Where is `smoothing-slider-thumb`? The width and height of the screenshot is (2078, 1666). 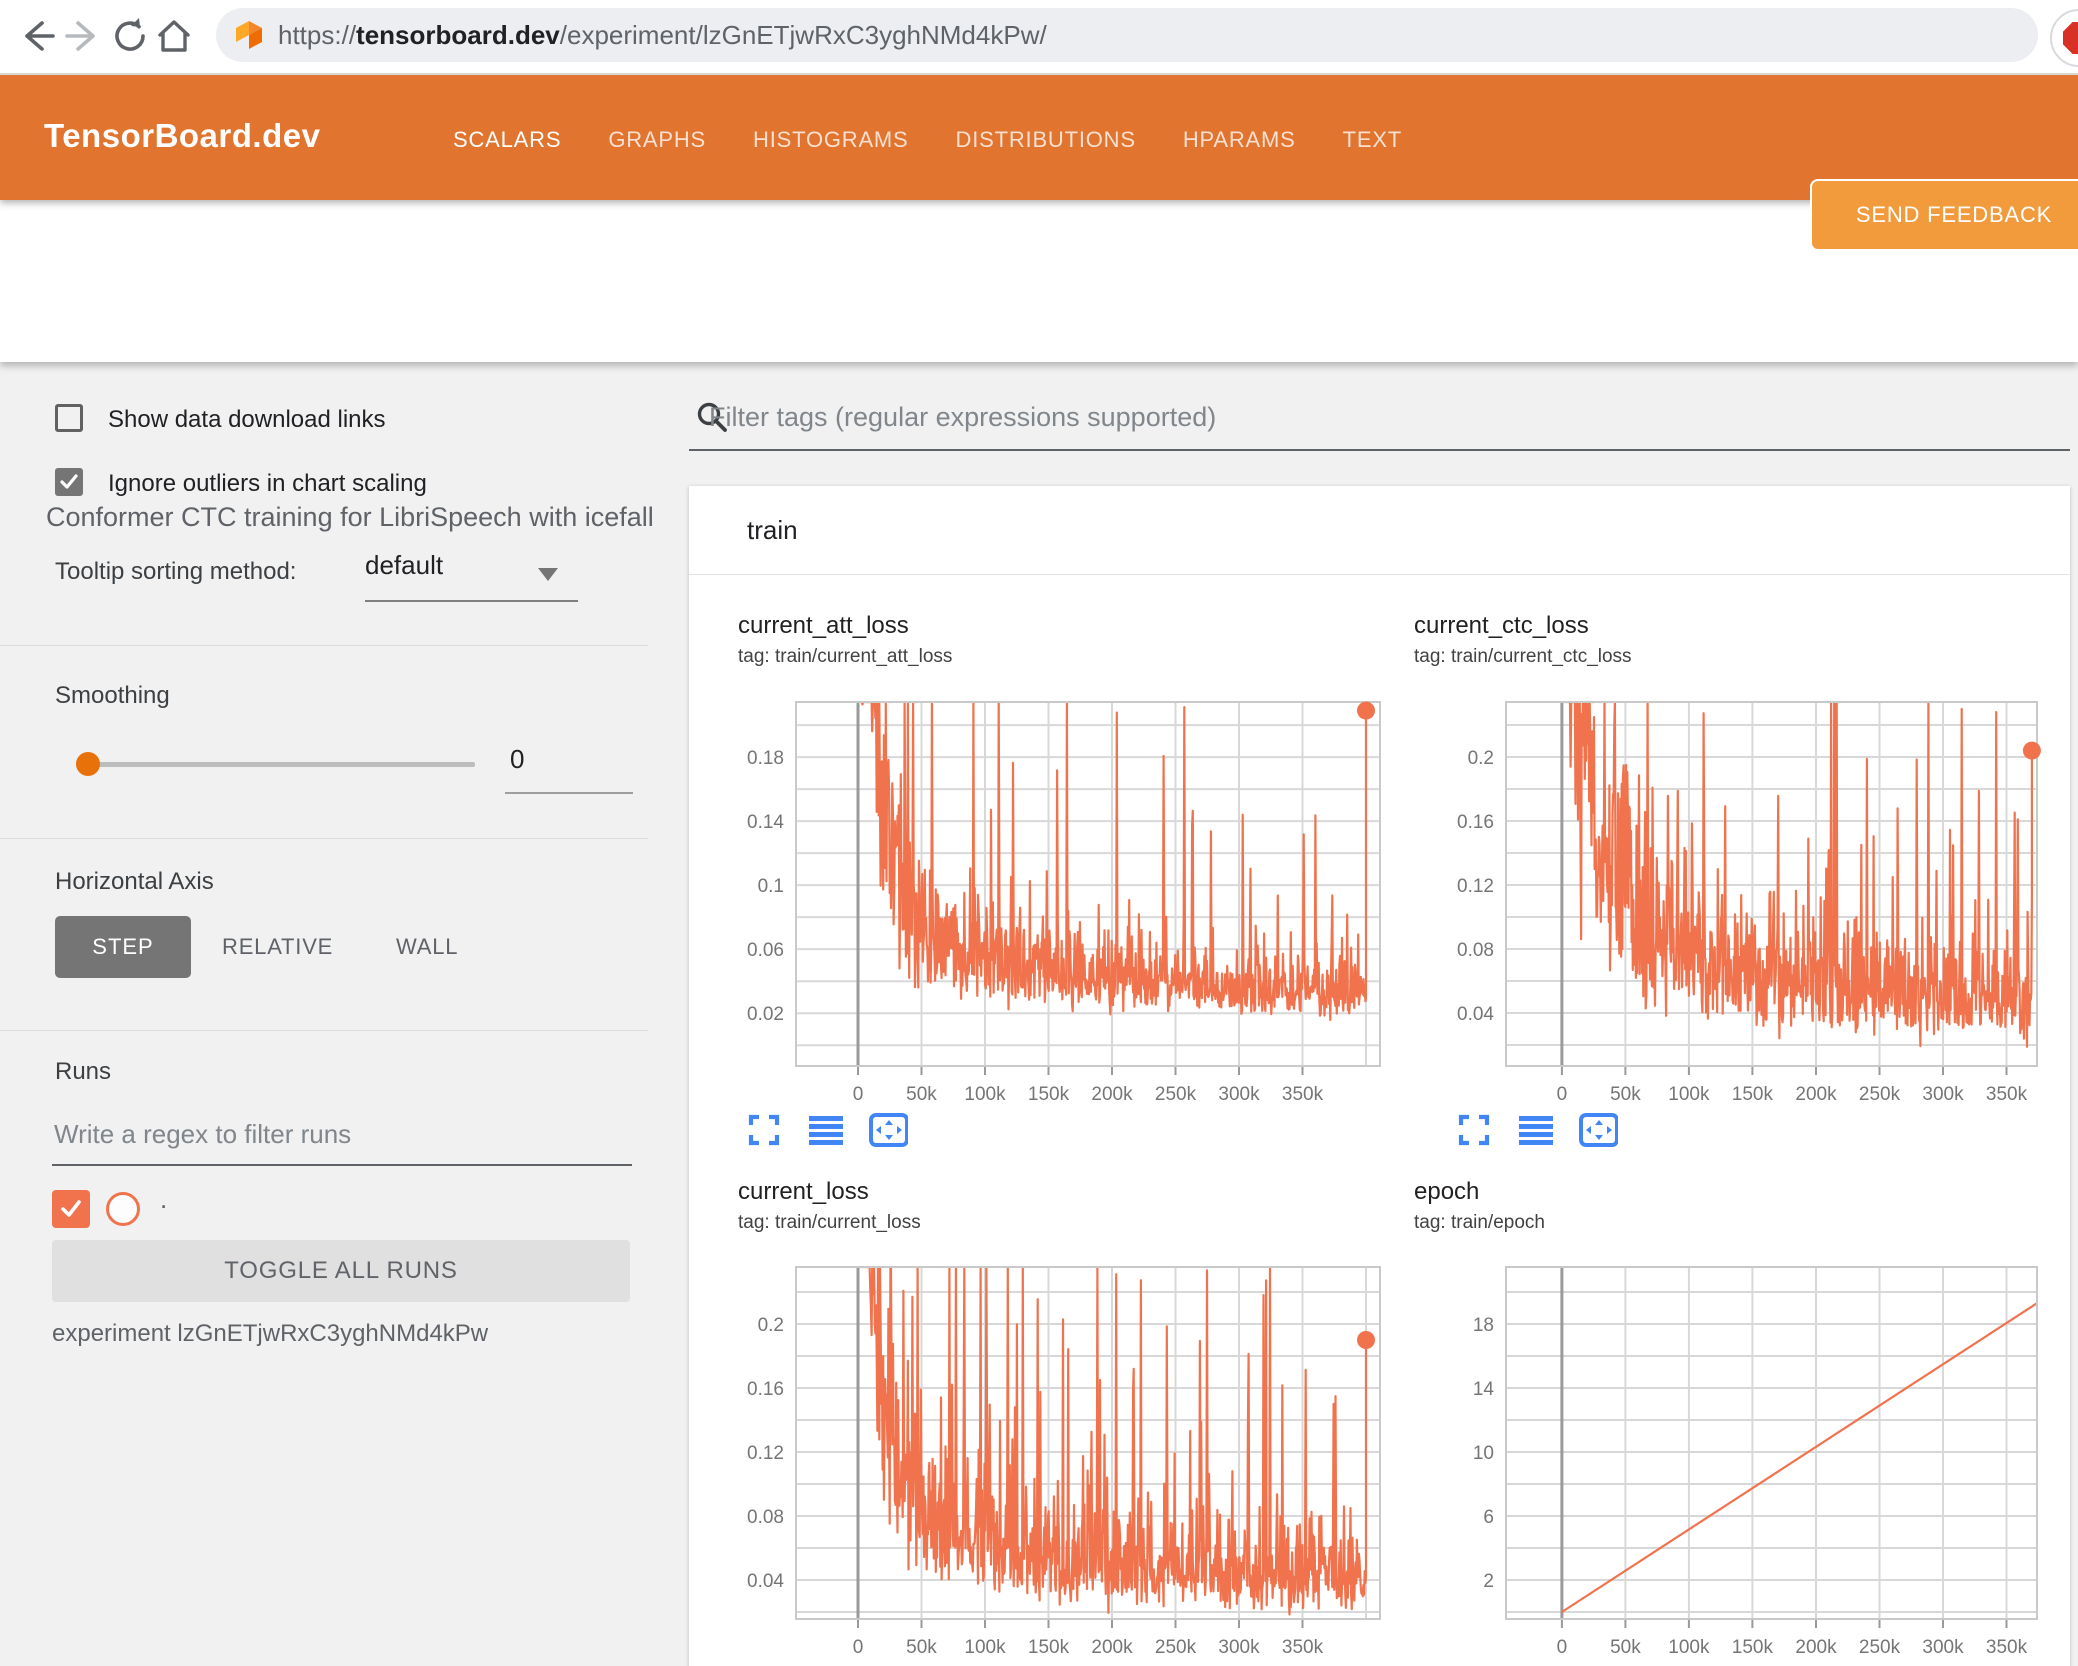
smoothing-slider-thumb is located at coordinates (88, 764).